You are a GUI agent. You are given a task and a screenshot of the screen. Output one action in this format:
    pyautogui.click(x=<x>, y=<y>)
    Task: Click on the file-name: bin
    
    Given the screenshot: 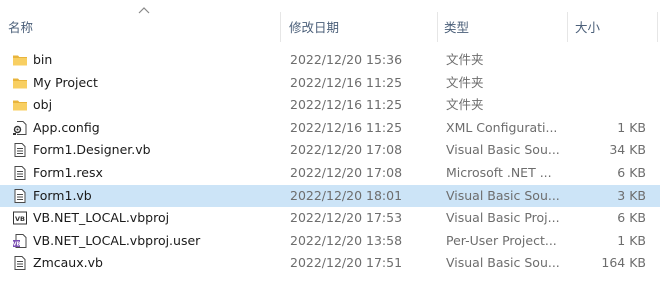 What is the action you would take?
    pyautogui.click(x=43, y=59)
    